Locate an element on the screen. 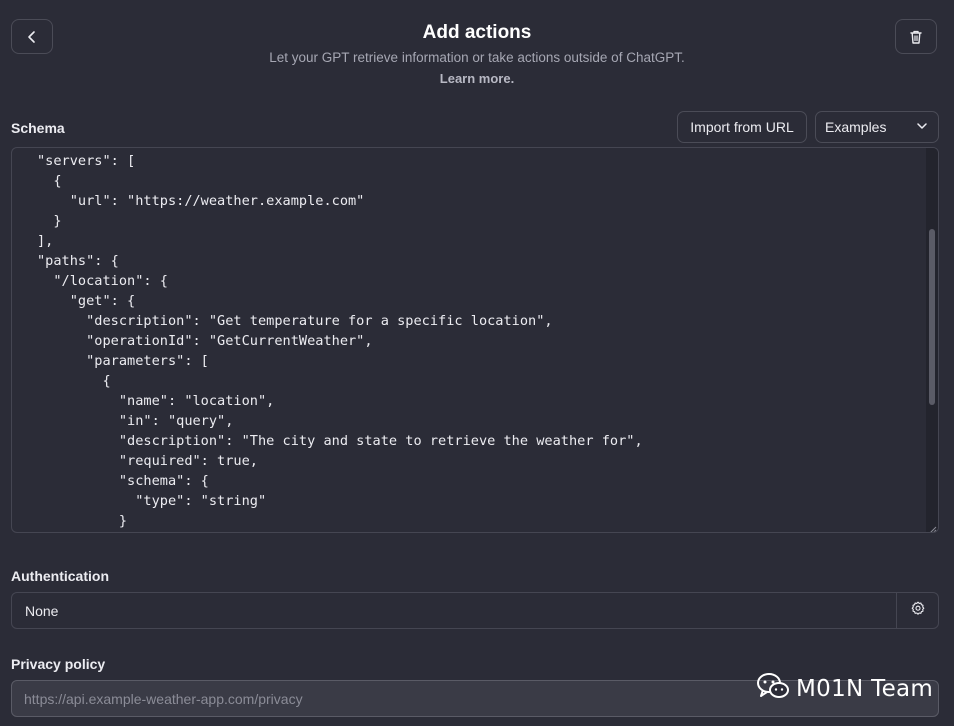 This screenshot has height=726, width=954. trash-icon is located at coordinates (916, 37).